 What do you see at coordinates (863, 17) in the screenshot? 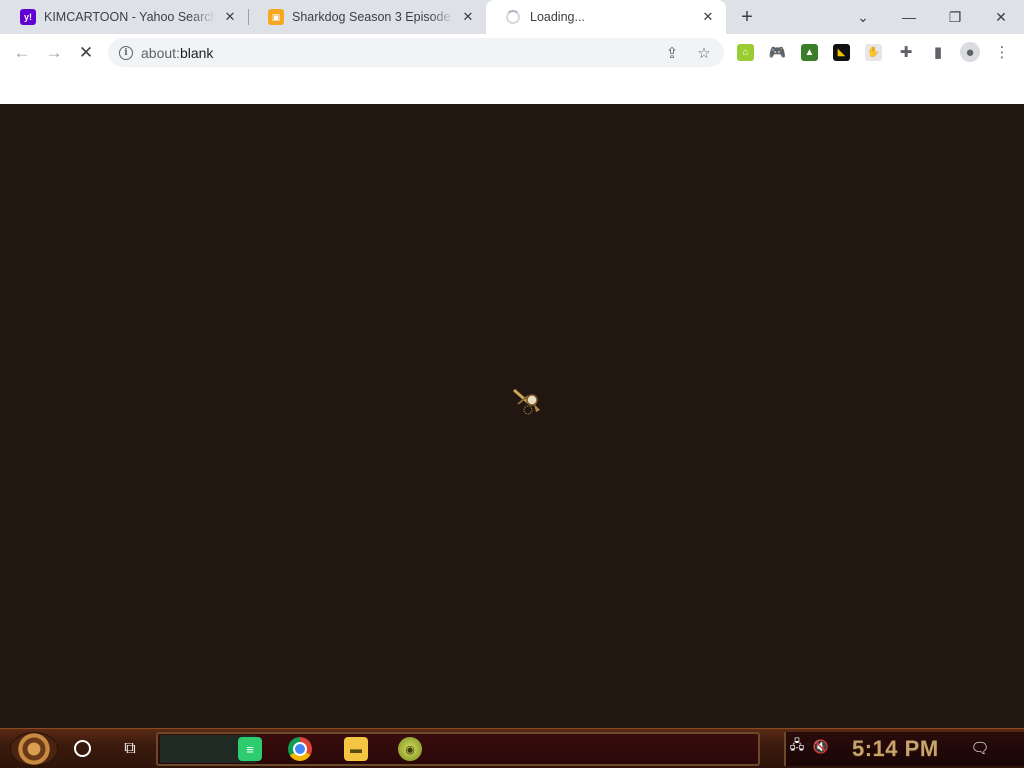
I see `tab-search-icon: ⌄` at bounding box center [863, 17].